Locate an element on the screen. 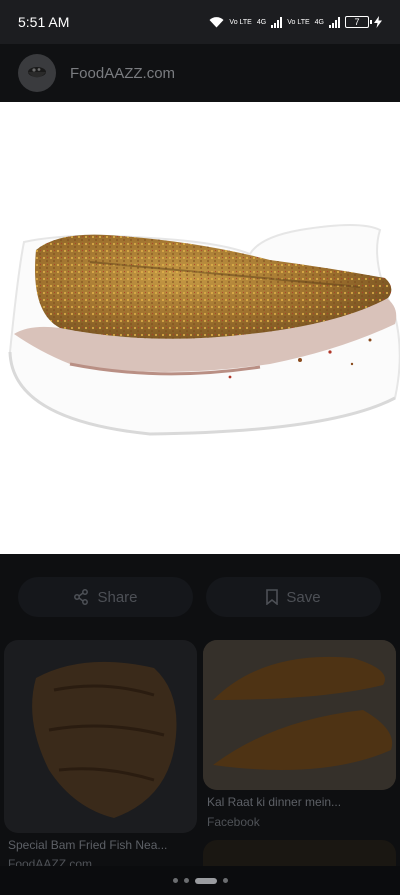 This screenshot has width=400, height=895. navigation-bar is located at coordinates (200, 880).